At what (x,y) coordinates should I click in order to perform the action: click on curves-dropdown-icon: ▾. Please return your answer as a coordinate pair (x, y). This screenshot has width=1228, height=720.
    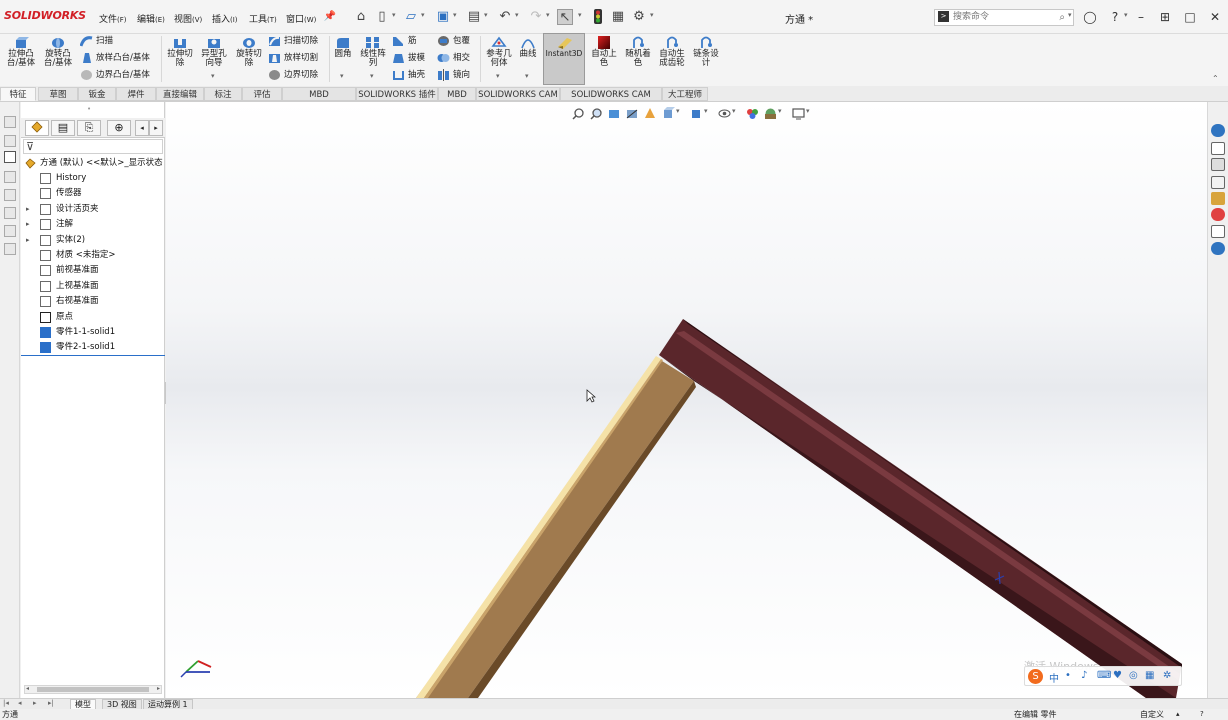
    Looking at the image, I should click on (527, 76).